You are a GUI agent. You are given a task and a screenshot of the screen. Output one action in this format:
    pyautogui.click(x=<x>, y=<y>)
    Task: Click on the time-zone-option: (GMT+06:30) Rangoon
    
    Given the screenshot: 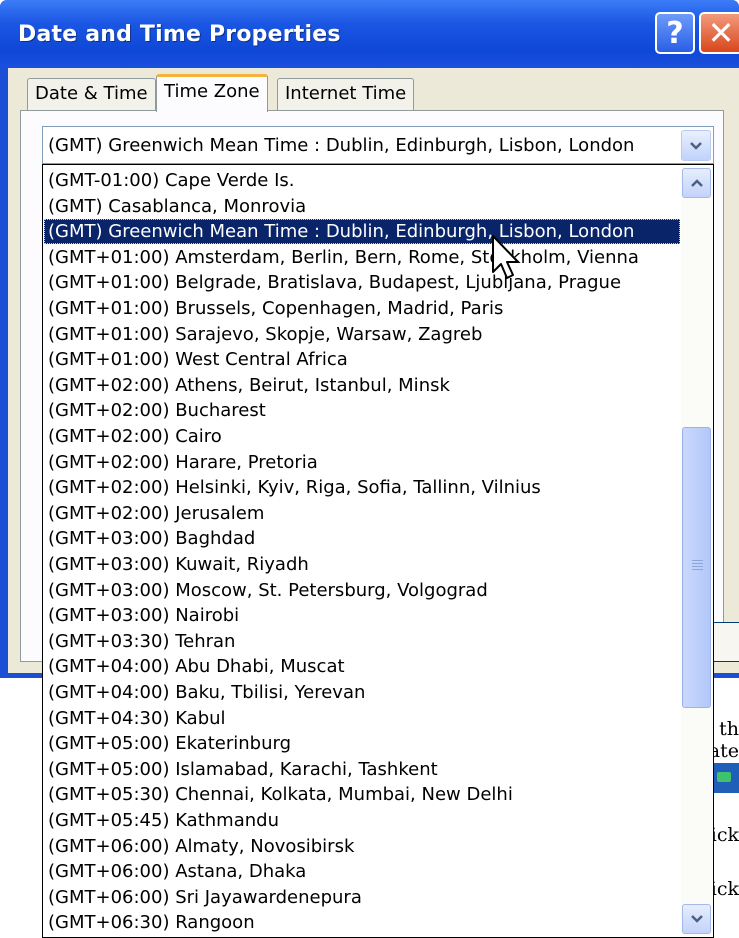 What is the action you would take?
    pyautogui.click(x=362, y=922)
    